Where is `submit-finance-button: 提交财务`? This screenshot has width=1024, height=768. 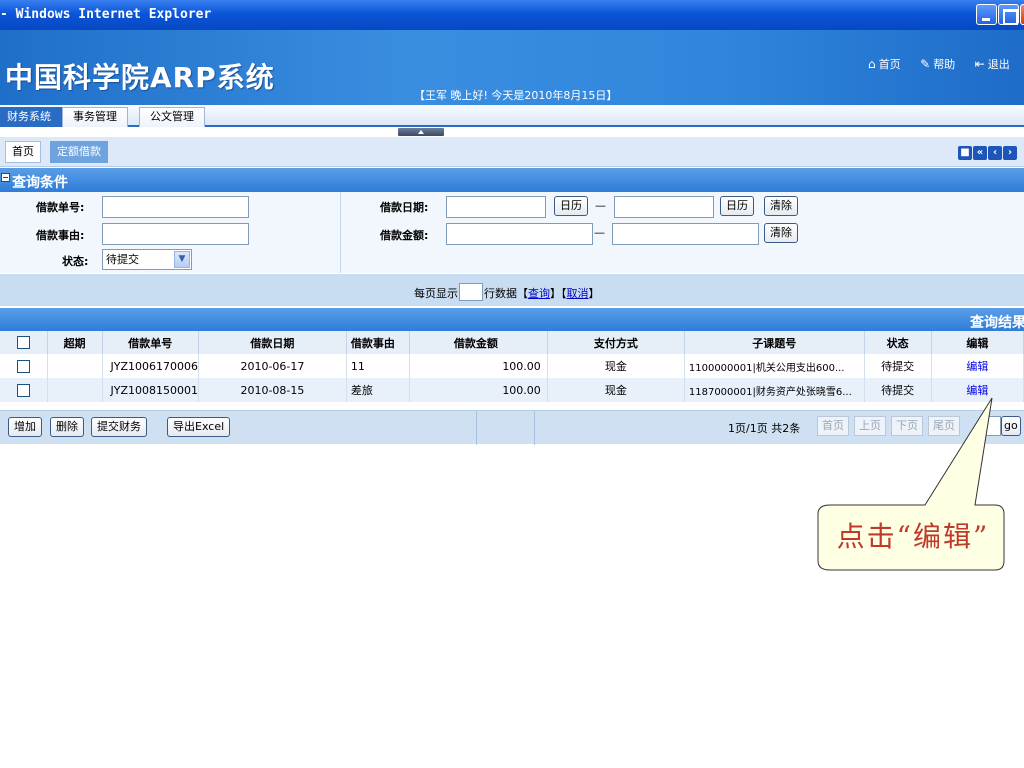 submit-finance-button: 提交财务 is located at coordinates (119, 427).